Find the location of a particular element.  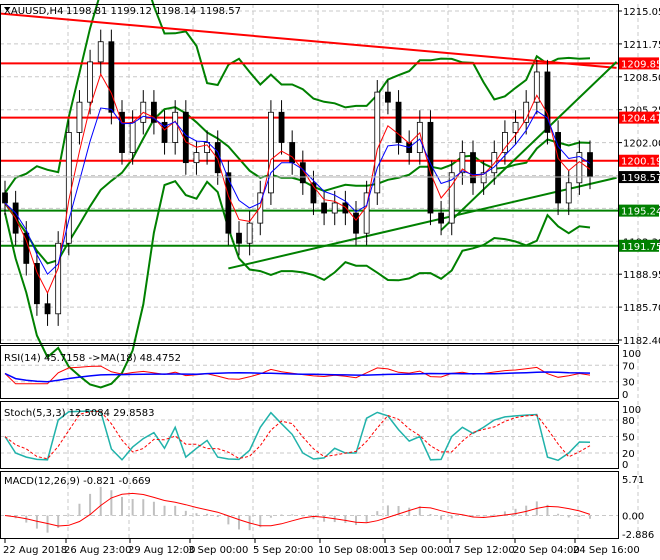

price-level-label: 1204.47 is located at coordinates (640, 119).